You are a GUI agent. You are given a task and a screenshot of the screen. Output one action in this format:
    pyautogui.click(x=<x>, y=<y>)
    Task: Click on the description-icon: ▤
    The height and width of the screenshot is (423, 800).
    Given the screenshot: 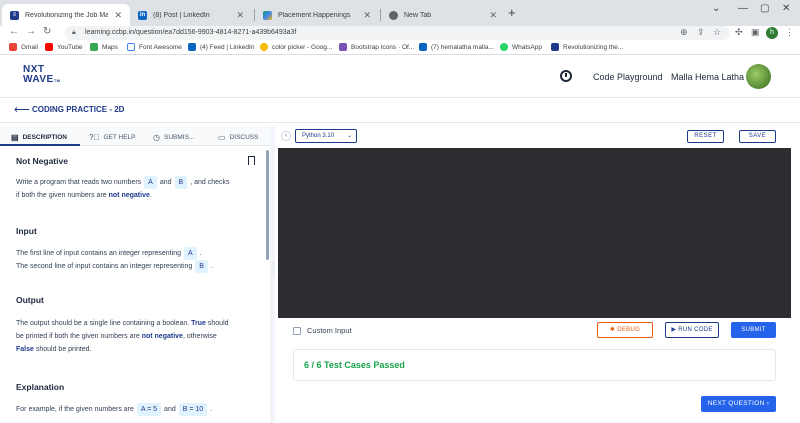 What is the action you would take?
    pyautogui.click(x=15, y=137)
    